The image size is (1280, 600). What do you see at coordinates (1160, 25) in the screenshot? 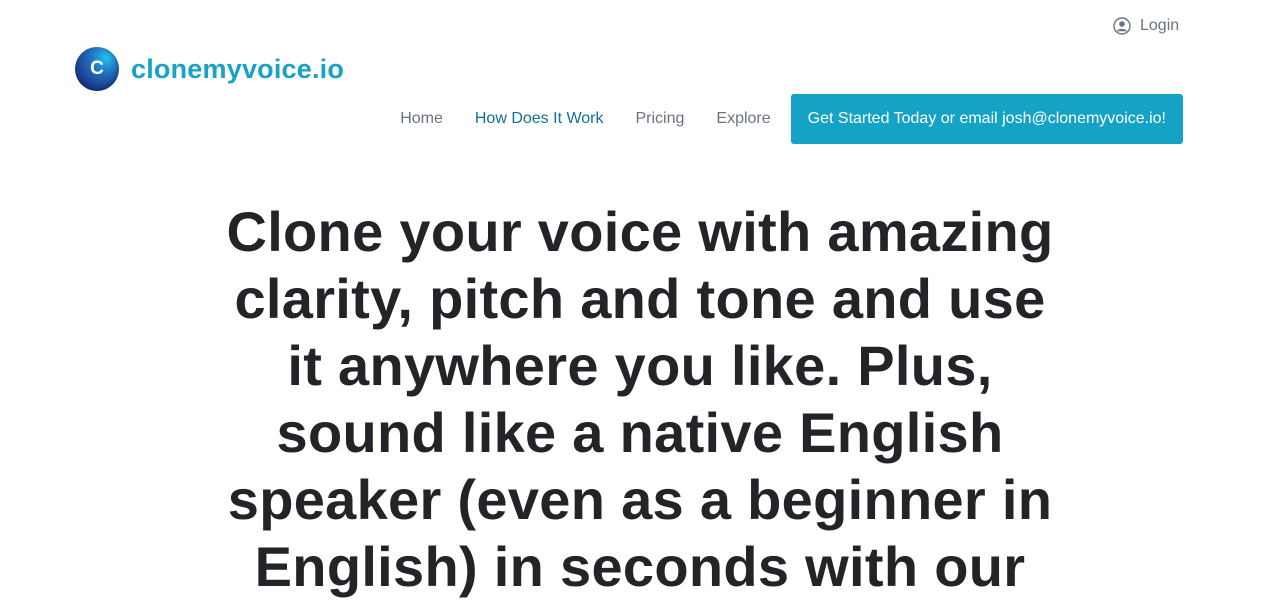
I see `login-label: Login` at bounding box center [1160, 25].